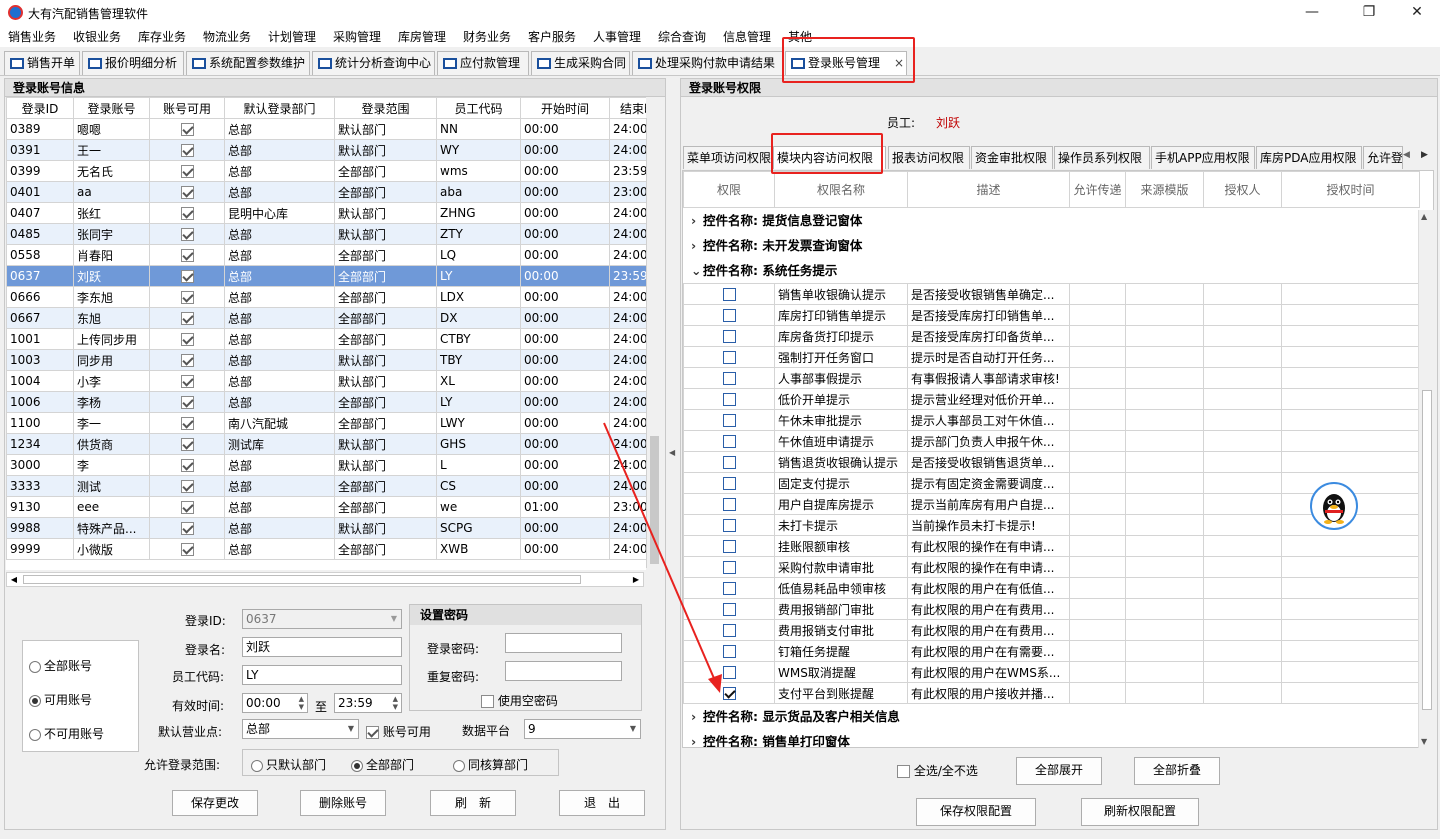  I want to click on table-row: 9988 特殊产品... 总部 默认部门 SCPG 00:00 24:00, so click(326, 528).